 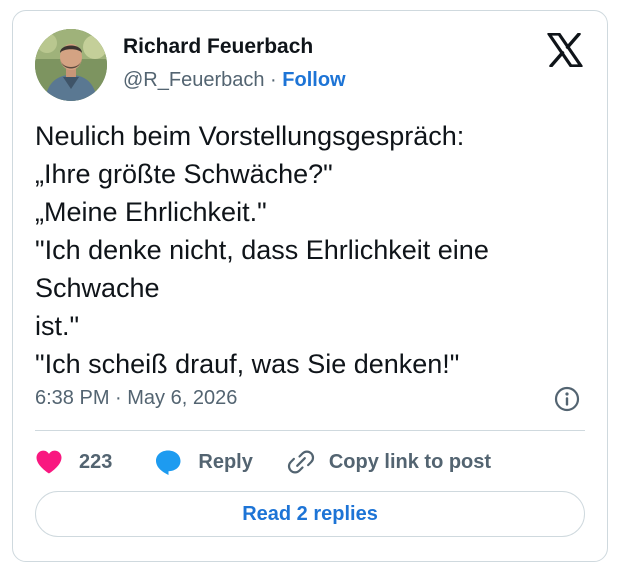 I want to click on tweet-line: Schwache, so click(x=97, y=288).